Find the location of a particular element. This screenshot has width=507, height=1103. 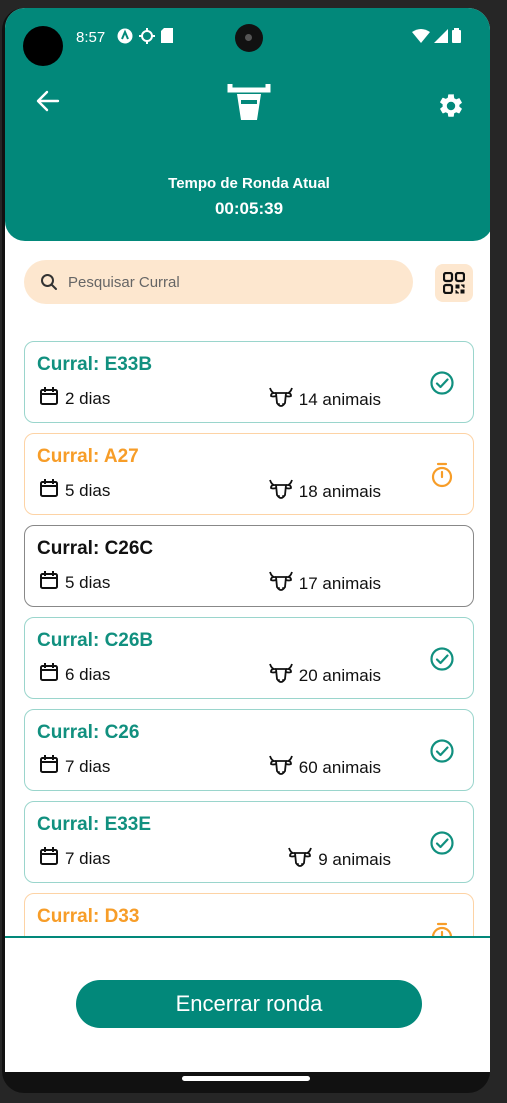

pen-card: Curral: A27 5 dias 18 animais is located at coordinates (249, 474).